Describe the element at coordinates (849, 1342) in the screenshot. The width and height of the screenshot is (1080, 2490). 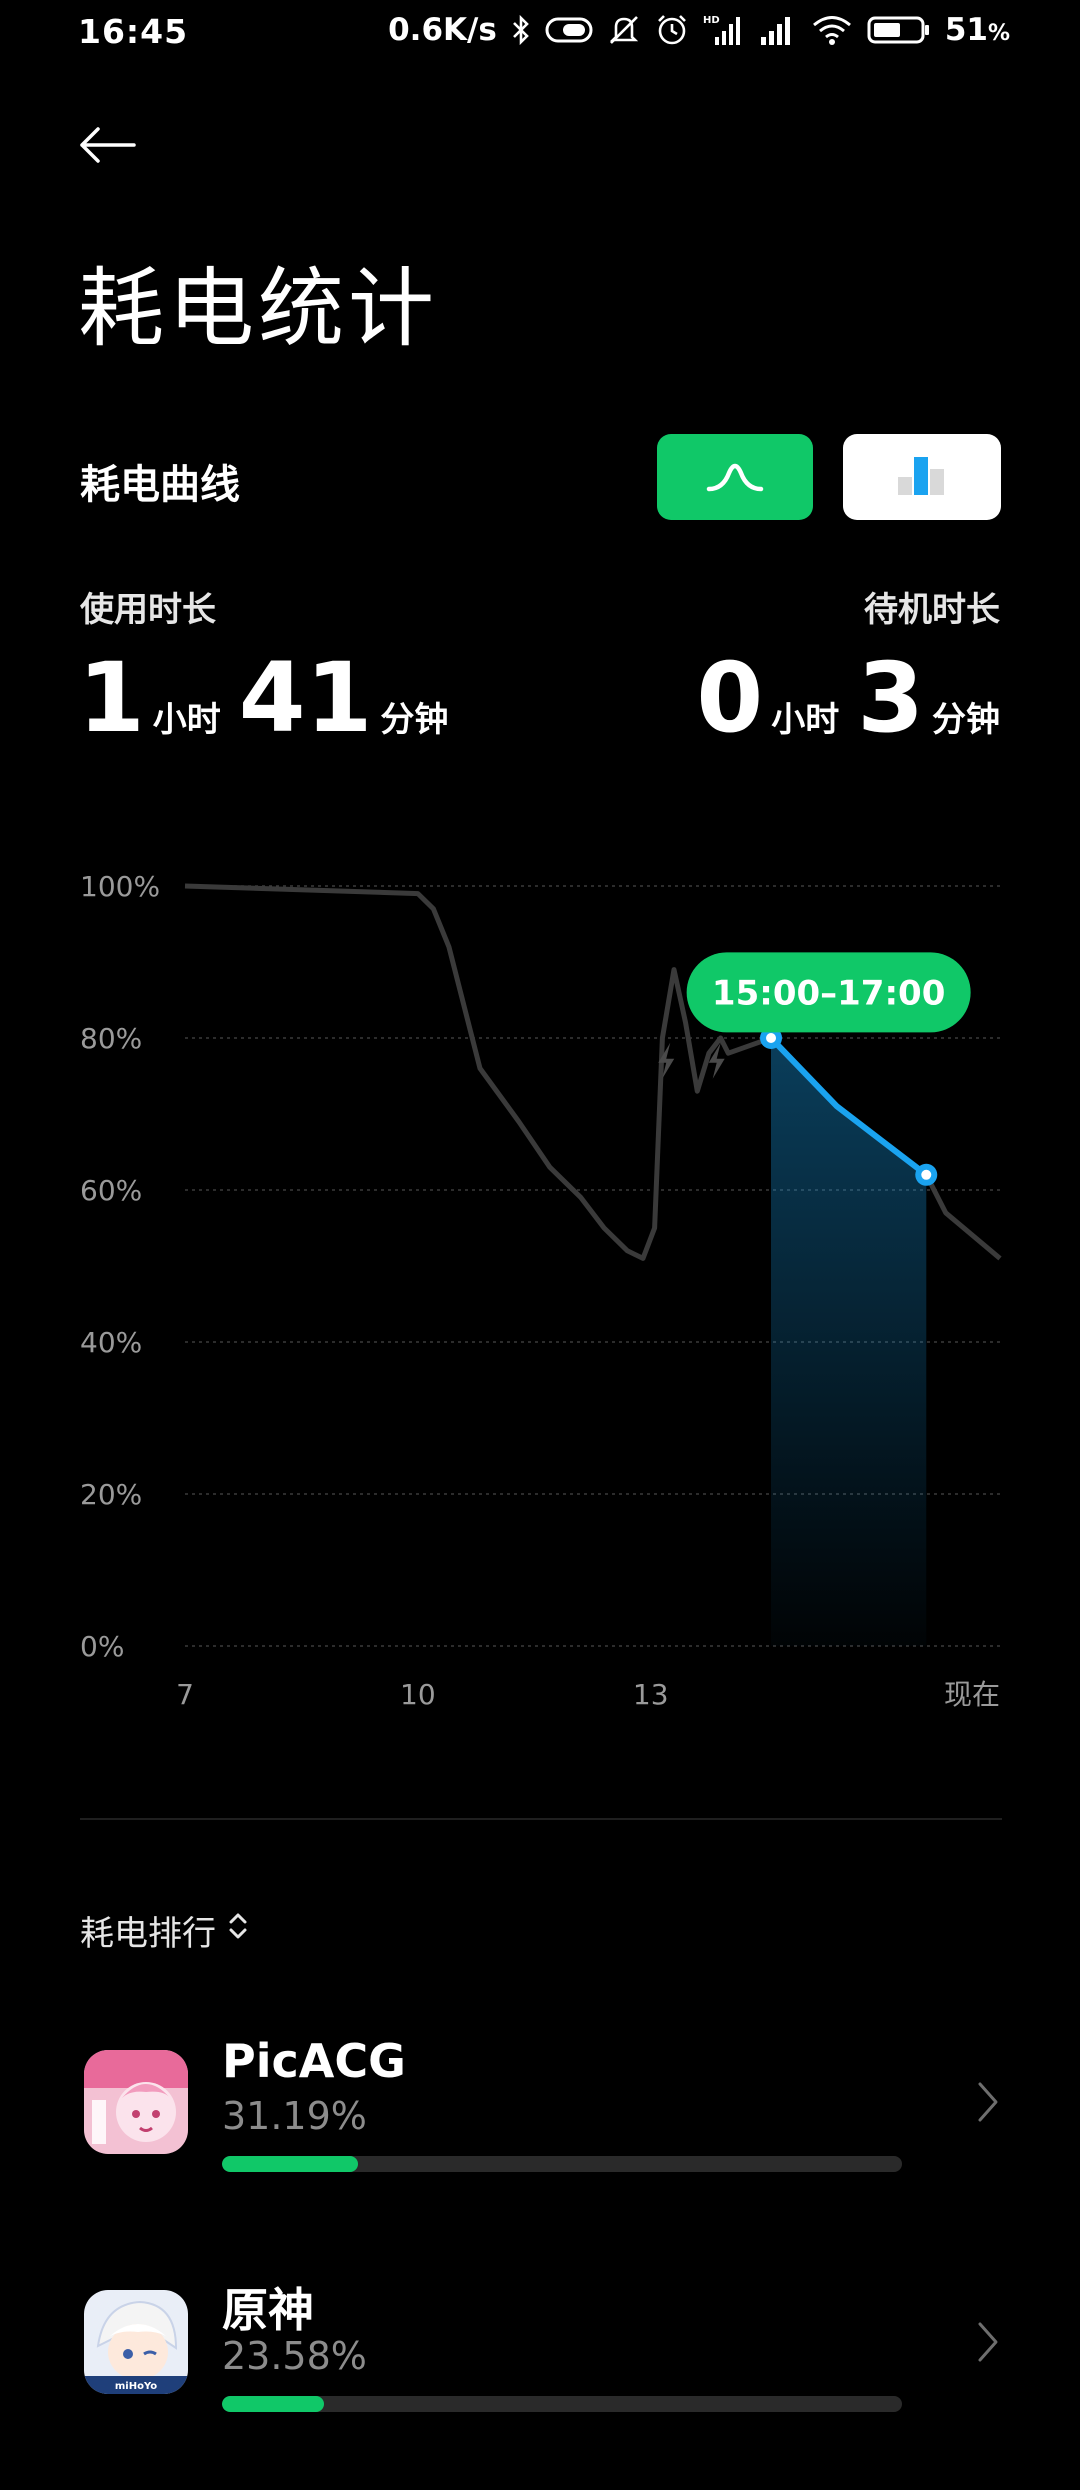
I see `highlight-area` at that location.